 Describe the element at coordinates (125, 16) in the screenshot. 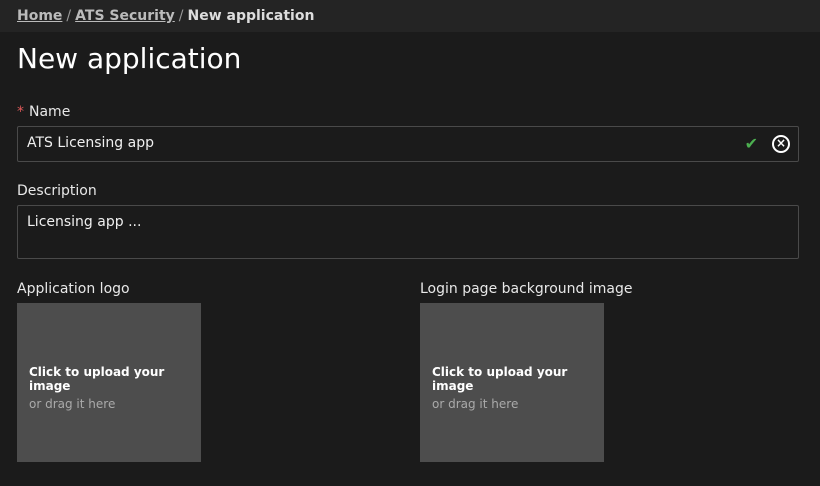

I see `breadcrumb-ats-security: ATS Security` at that location.